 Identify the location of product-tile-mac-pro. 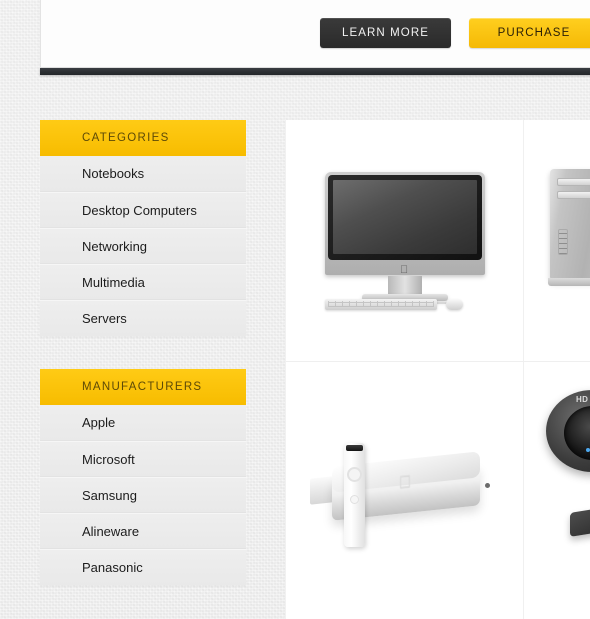
(557, 241).